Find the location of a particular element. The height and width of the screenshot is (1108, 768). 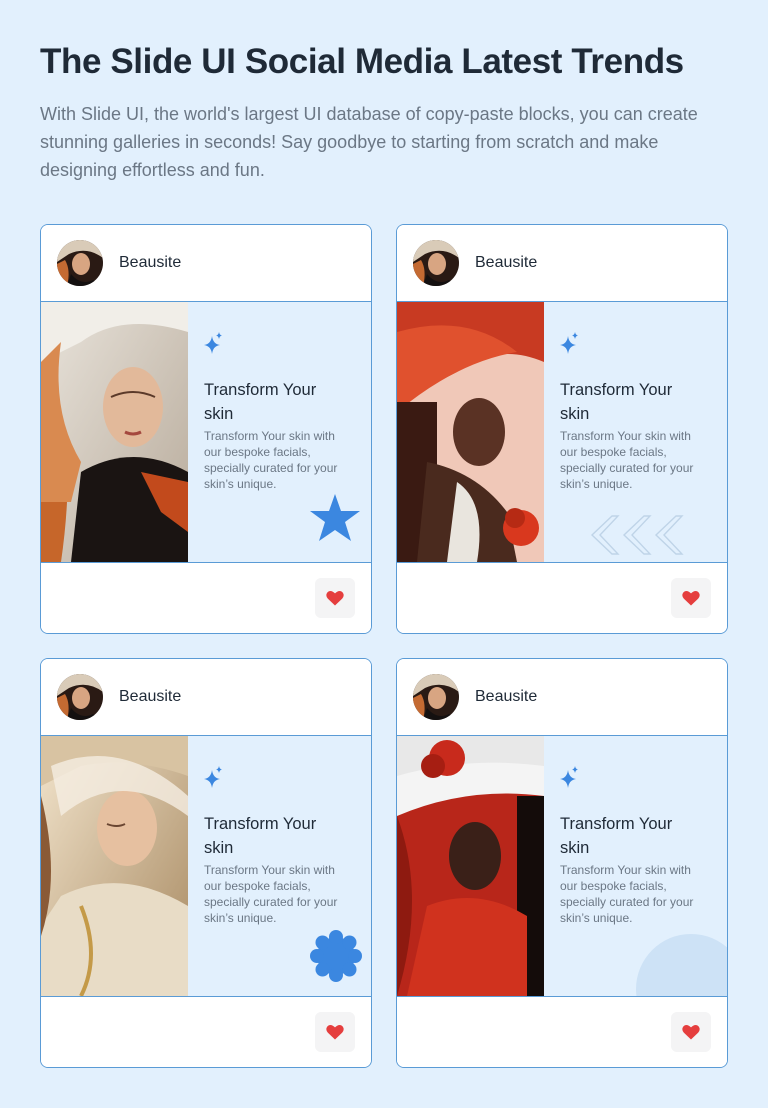

chevrons-left-icon is located at coordinates (637, 535).